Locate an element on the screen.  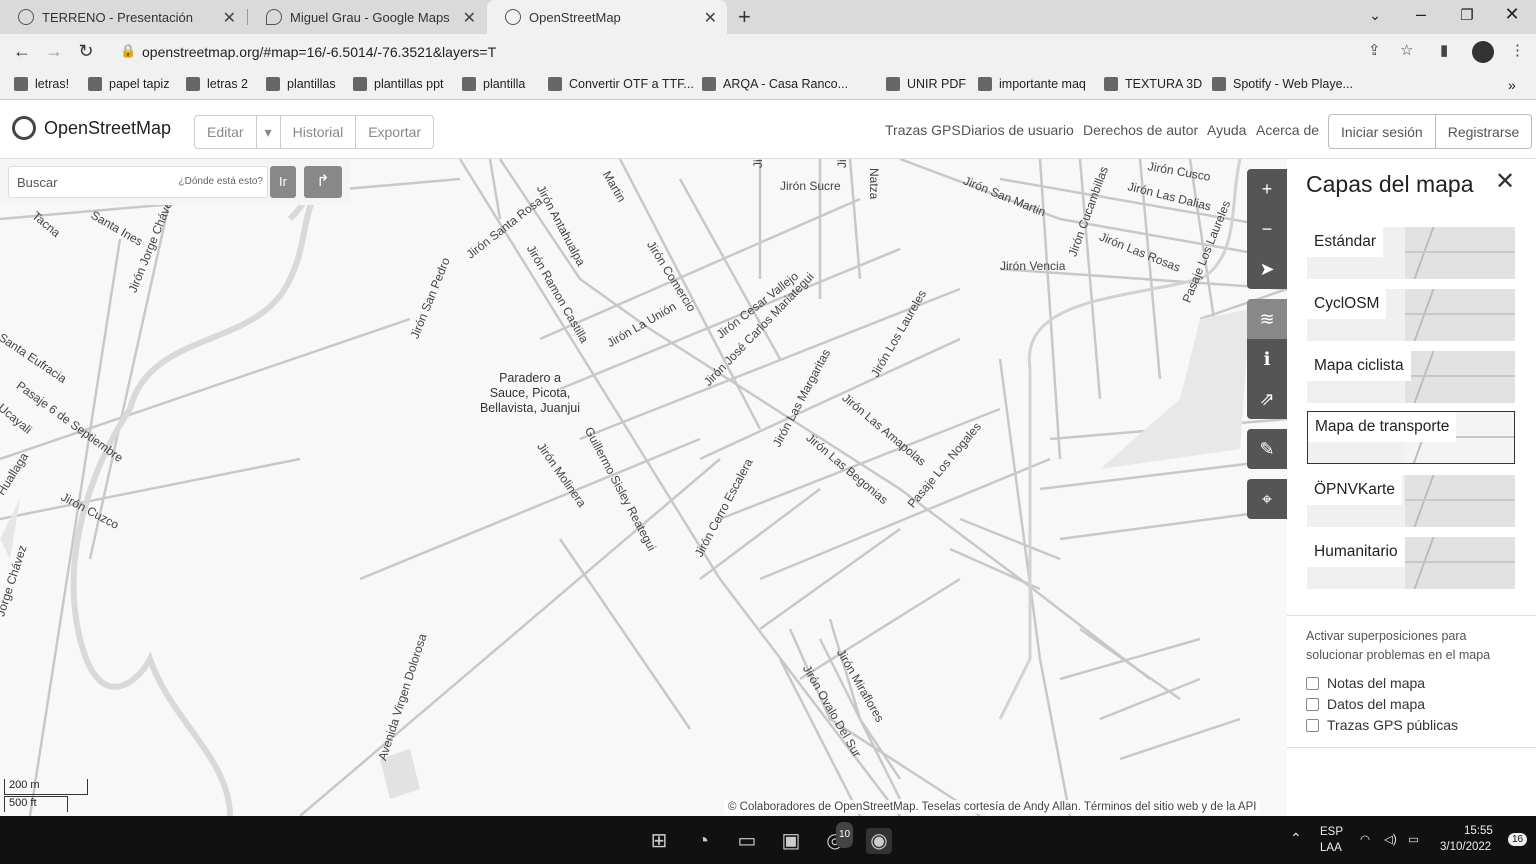
tab-terreno: TERRENO - Presentación ✕ is located at coordinates (123, 17).